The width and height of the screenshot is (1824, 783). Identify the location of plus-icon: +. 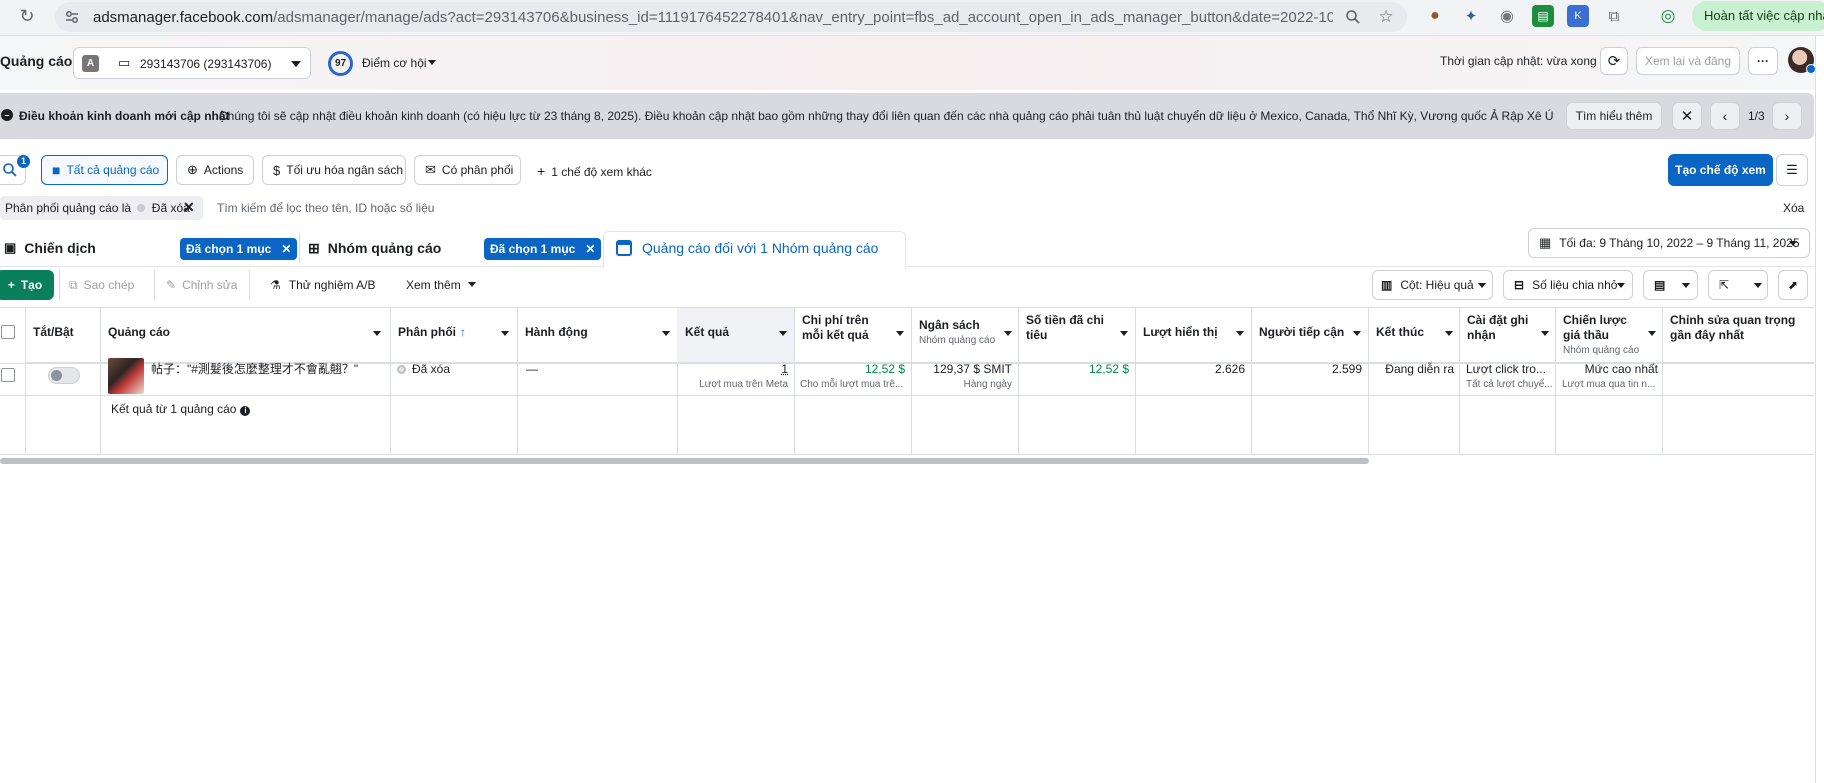
(541, 171).